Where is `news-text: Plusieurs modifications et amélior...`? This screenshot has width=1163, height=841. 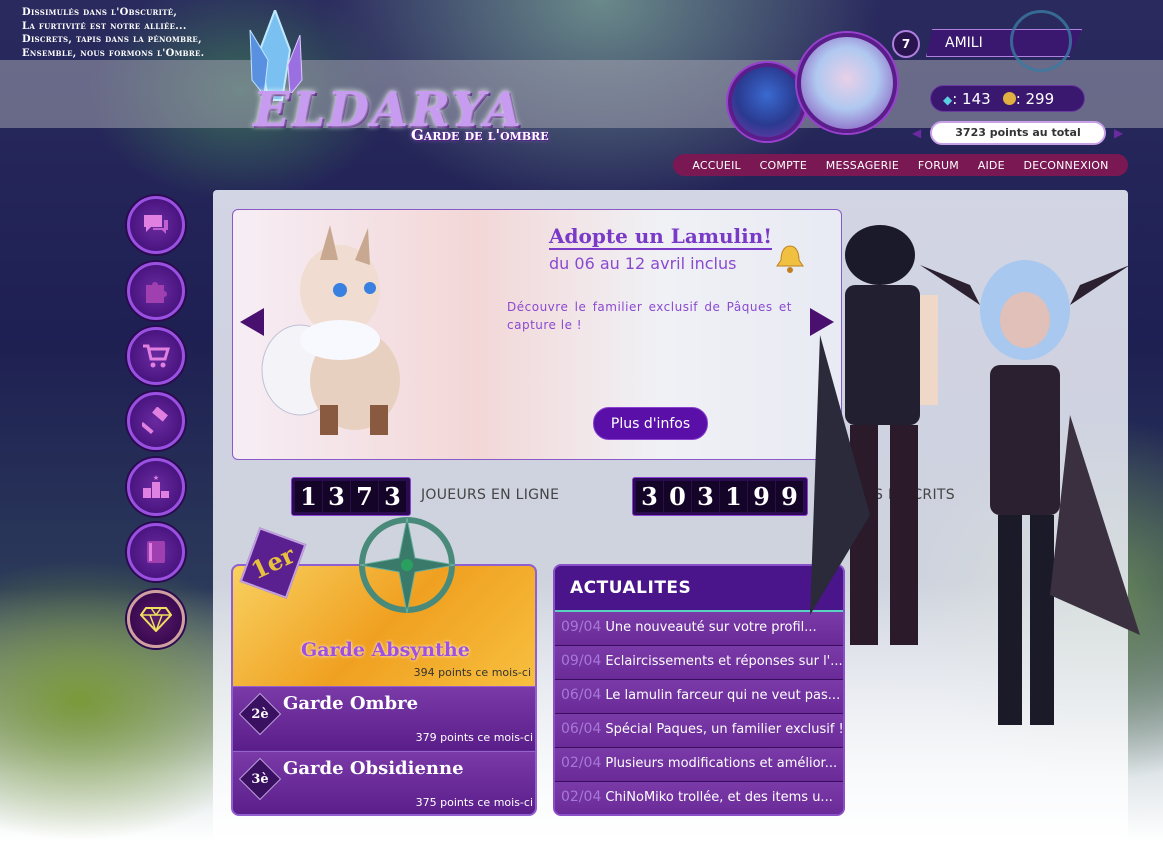 news-text: Plusieurs modifications et amélior... is located at coordinates (721, 763).